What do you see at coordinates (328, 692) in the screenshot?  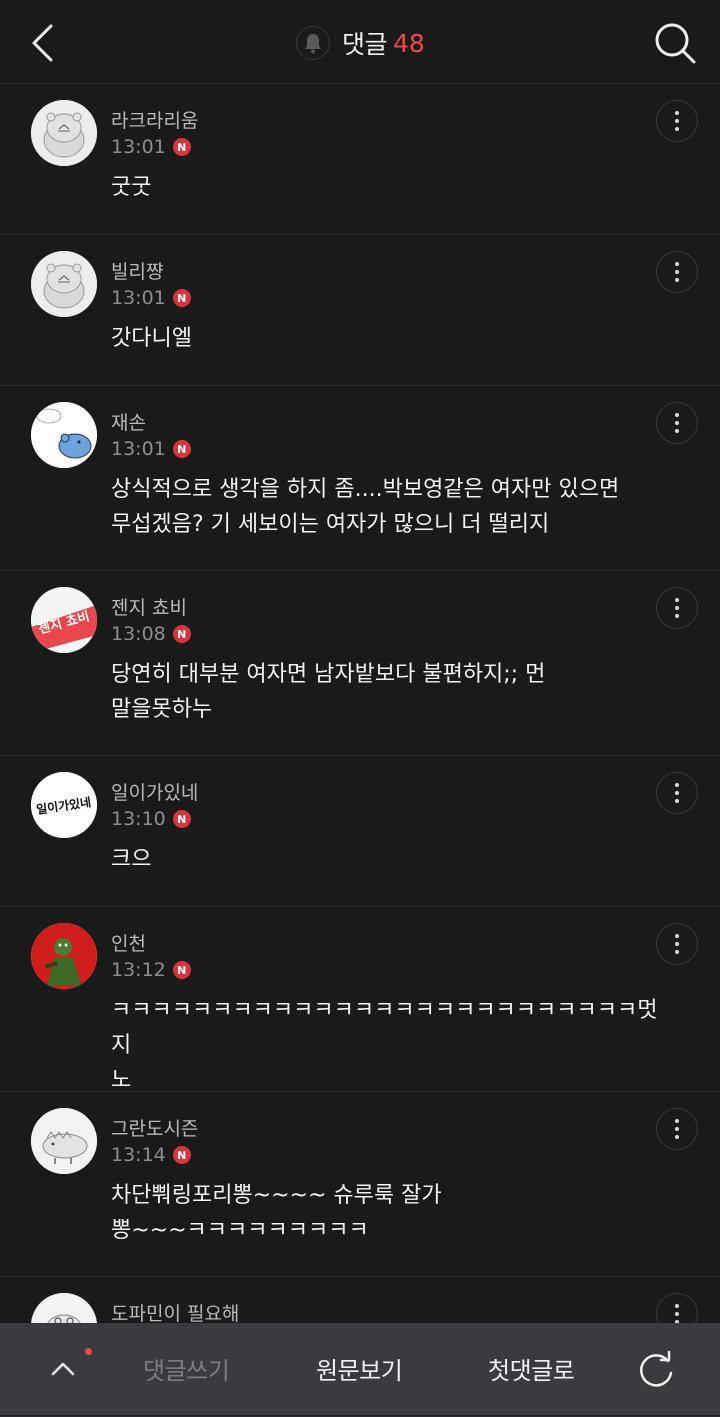 I see `comment-text: 당연히 대부분 여자면 남자밭보다 불편하지;; 먼 말을못하누` at bounding box center [328, 692].